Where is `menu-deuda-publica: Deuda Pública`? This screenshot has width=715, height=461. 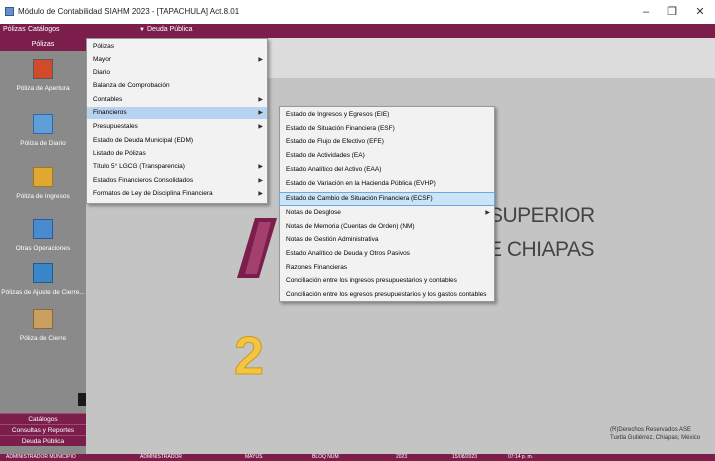 menu-deuda-publica: Deuda Pública is located at coordinates (170, 29).